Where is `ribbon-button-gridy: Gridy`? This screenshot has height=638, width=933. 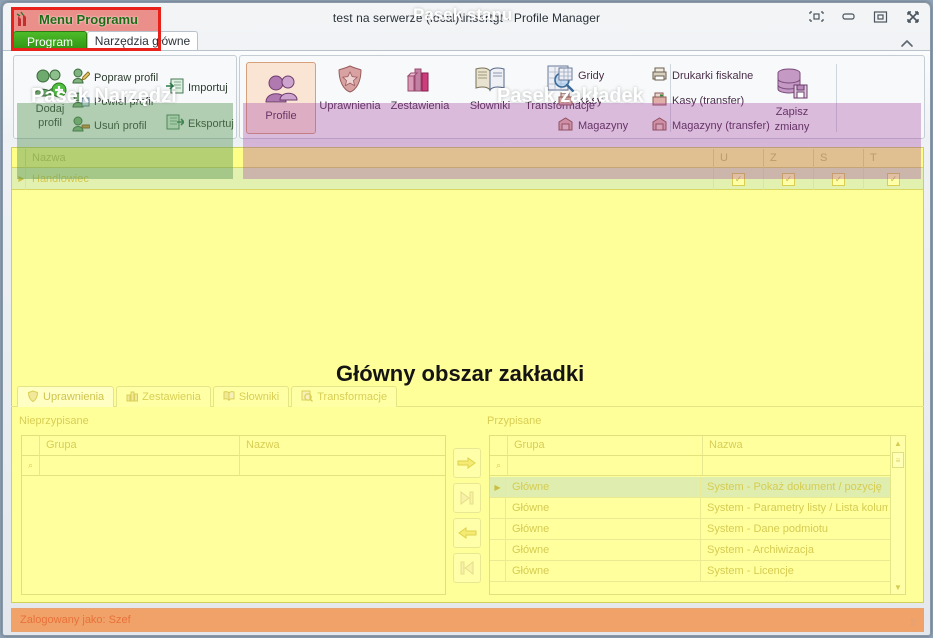
ribbon-button-gridy: Gridy is located at coordinates (581, 75).